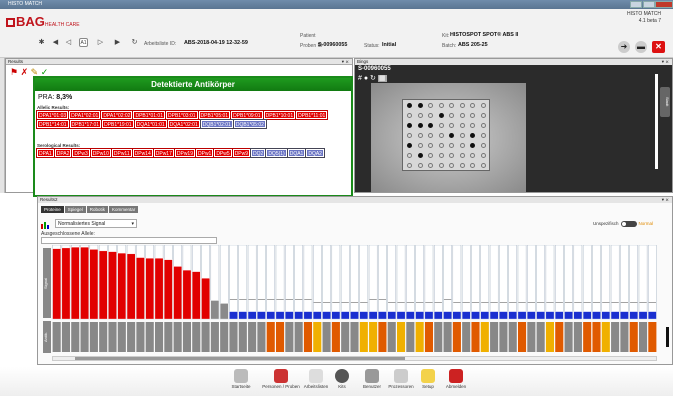  I want to click on tab-robotik: Robotik, so click(97, 209).